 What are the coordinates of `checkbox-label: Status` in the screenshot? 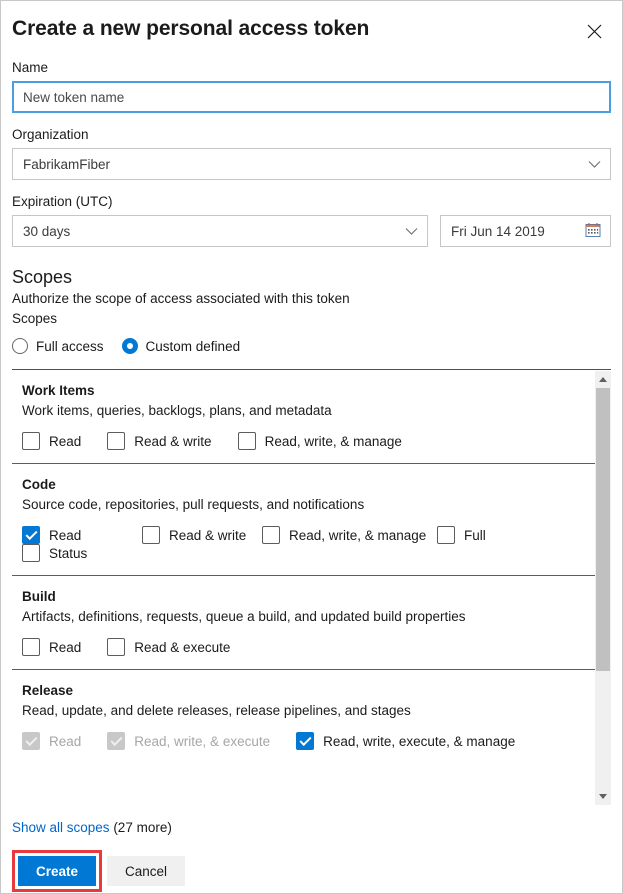 It's located at (68, 553).